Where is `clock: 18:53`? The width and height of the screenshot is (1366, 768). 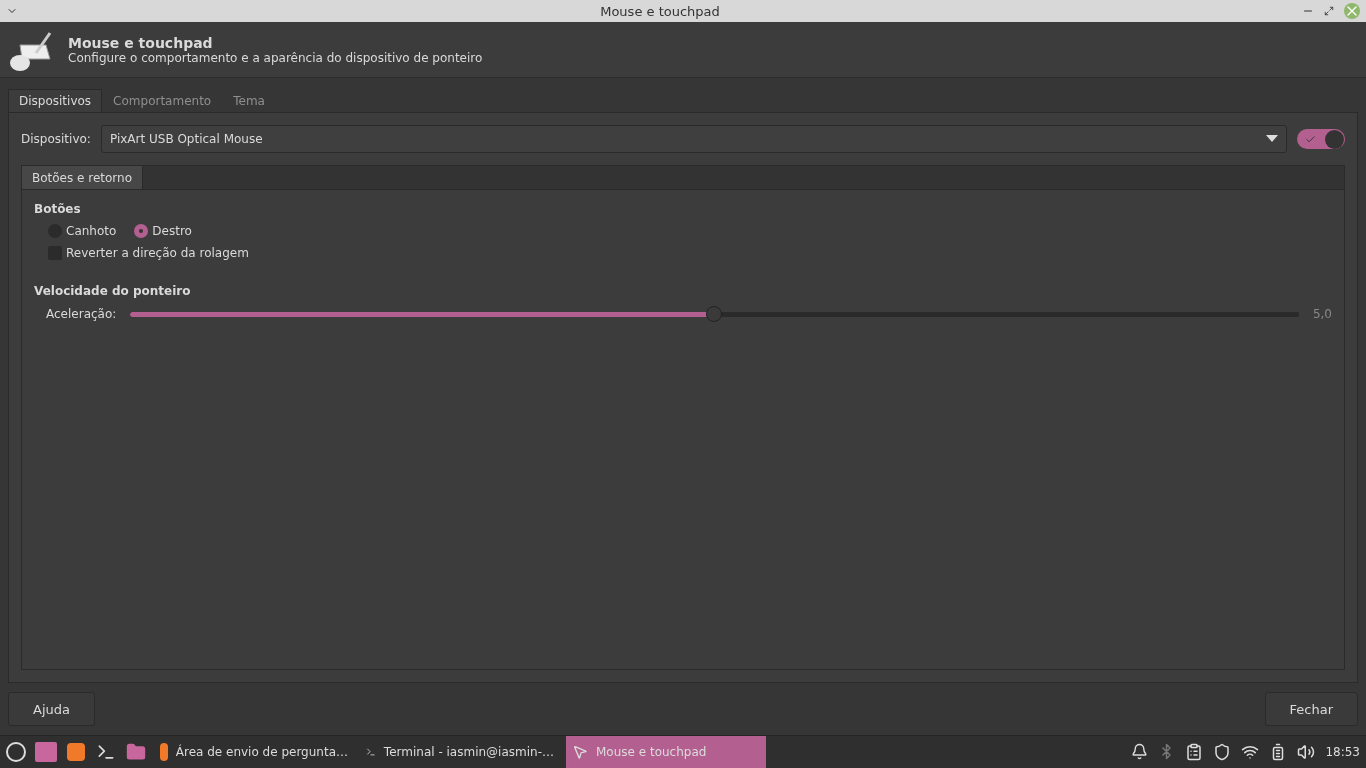 clock: 18:53 is located at coordinates (1342, 752).